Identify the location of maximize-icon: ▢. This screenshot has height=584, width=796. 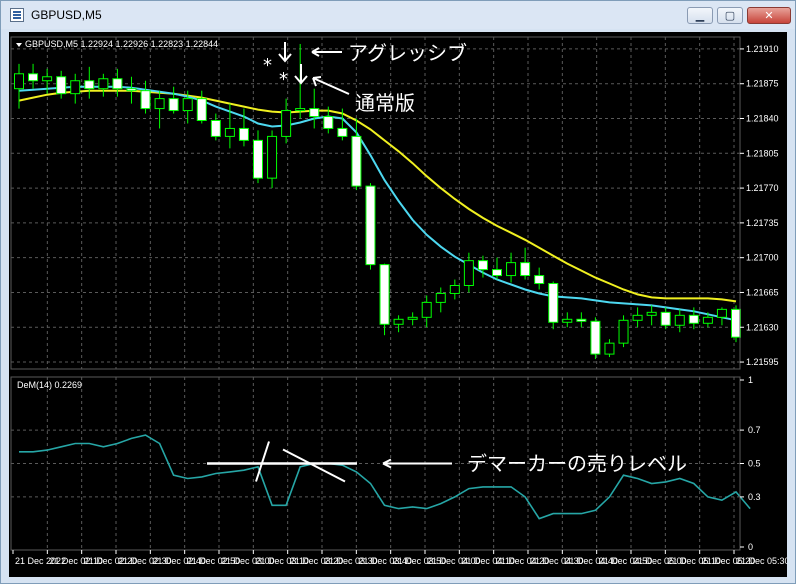
(730, 15).